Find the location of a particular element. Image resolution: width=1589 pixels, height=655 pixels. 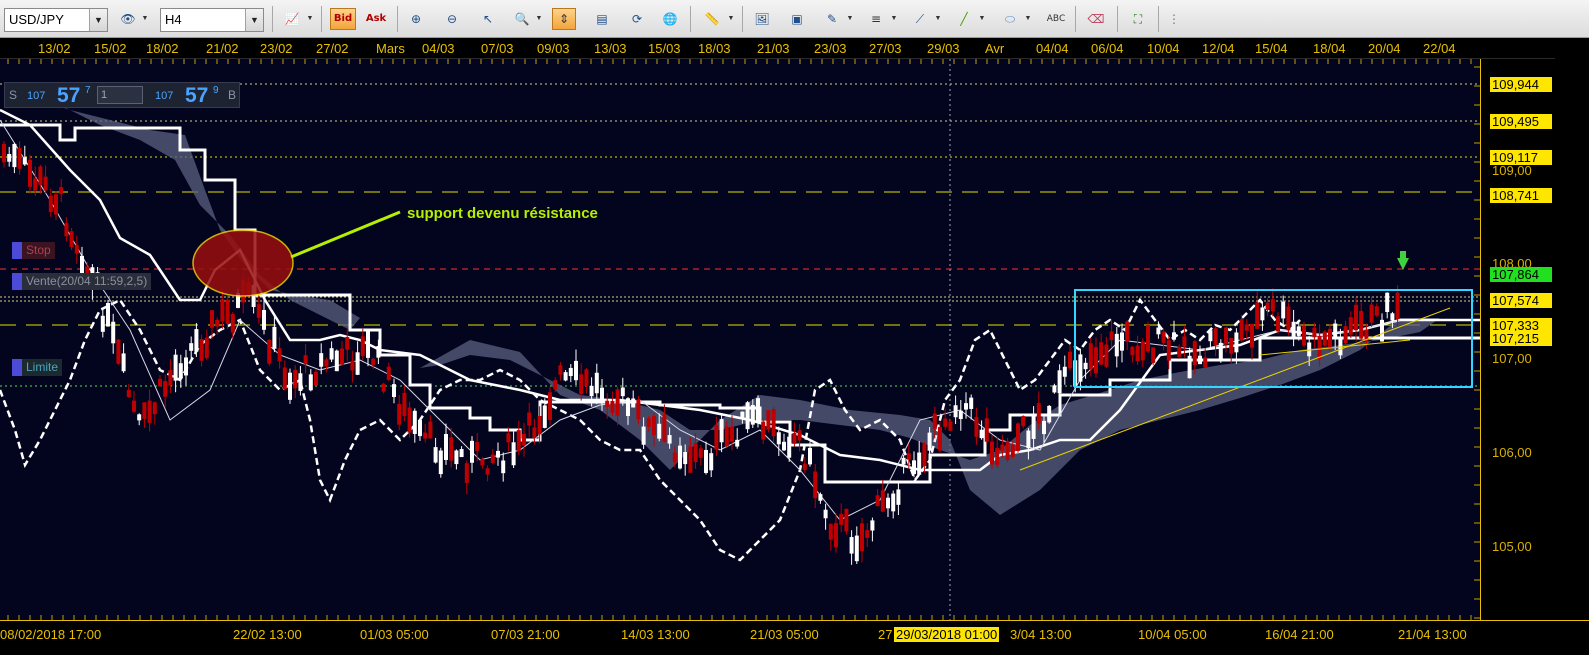

chart-type-icon: 📈 is located at coordinates (292, 19).